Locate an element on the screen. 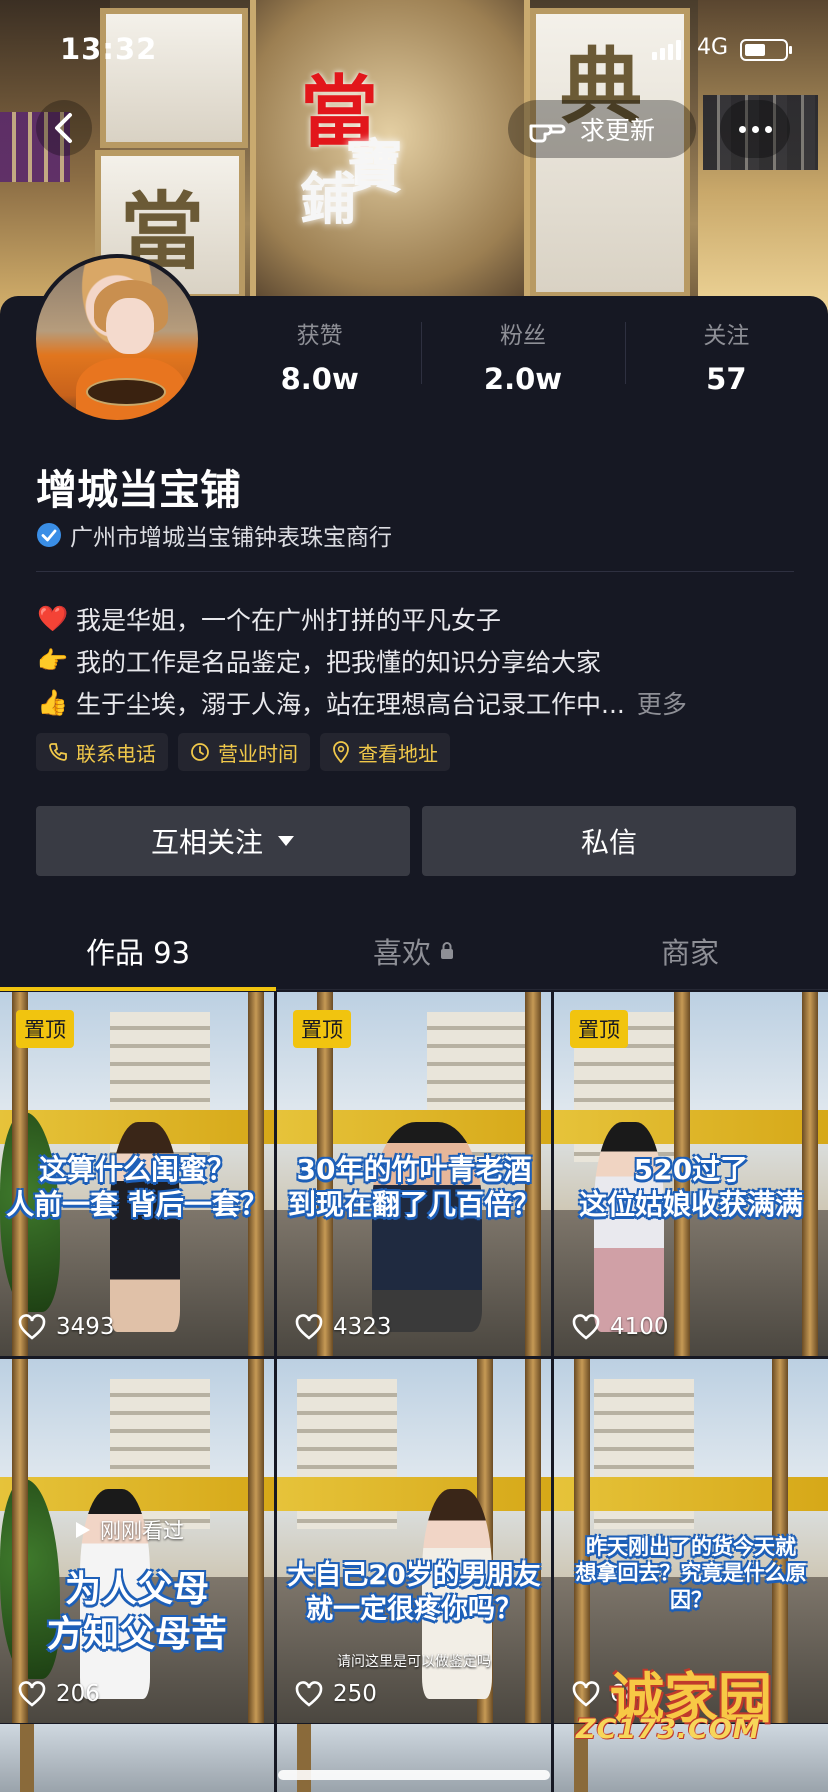 This screenshot has height=1792, width=828. video-subtitle: 请问这里是可以做鉴定吗 is located at coordinates (414, 1662).